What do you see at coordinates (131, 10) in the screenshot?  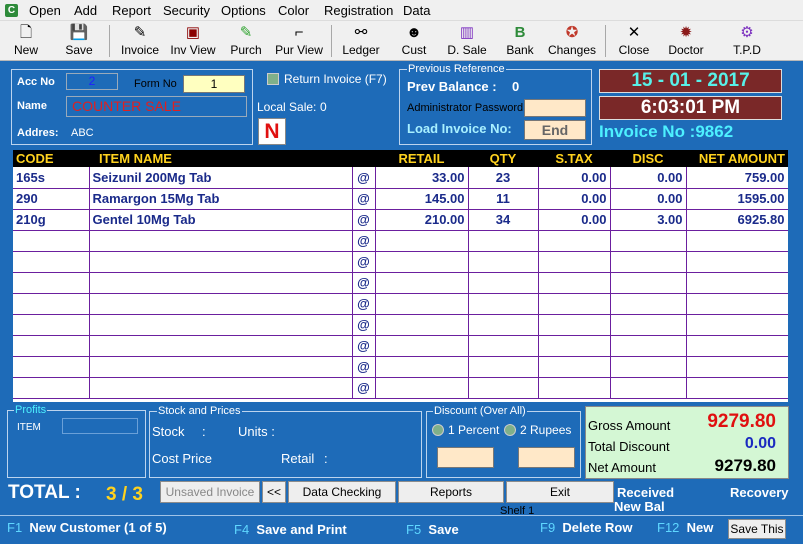 I see `menu-report: Report` at bounding box center [131, 10].